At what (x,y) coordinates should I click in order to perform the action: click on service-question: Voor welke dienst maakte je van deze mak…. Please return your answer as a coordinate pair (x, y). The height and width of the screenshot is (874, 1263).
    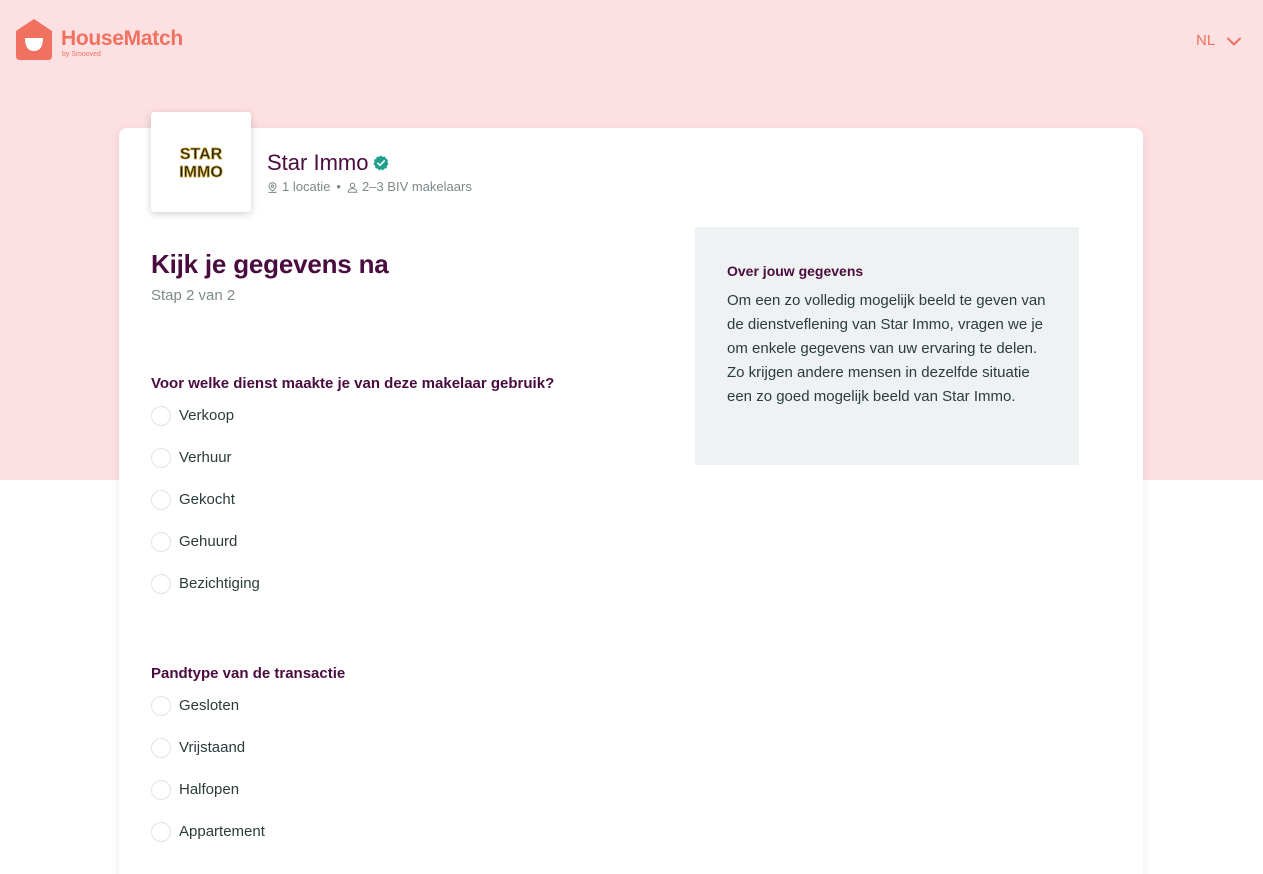
    Looking at the image, I should click on (353, 383).